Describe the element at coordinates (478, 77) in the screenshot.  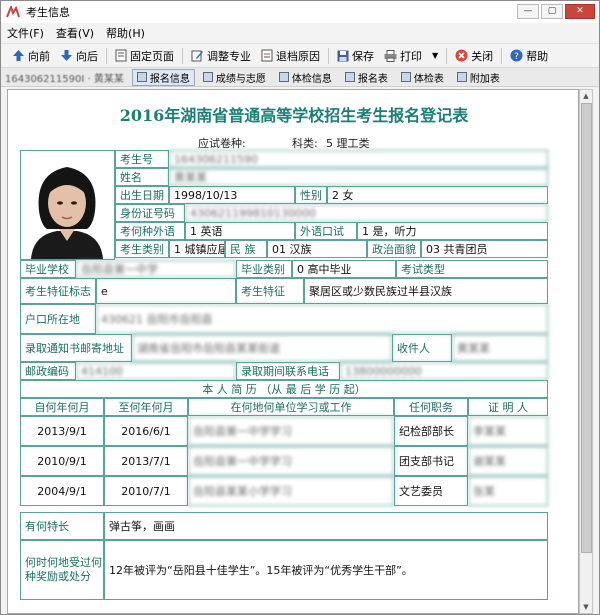
I see `tab-additional-form: 附加表` at that location.